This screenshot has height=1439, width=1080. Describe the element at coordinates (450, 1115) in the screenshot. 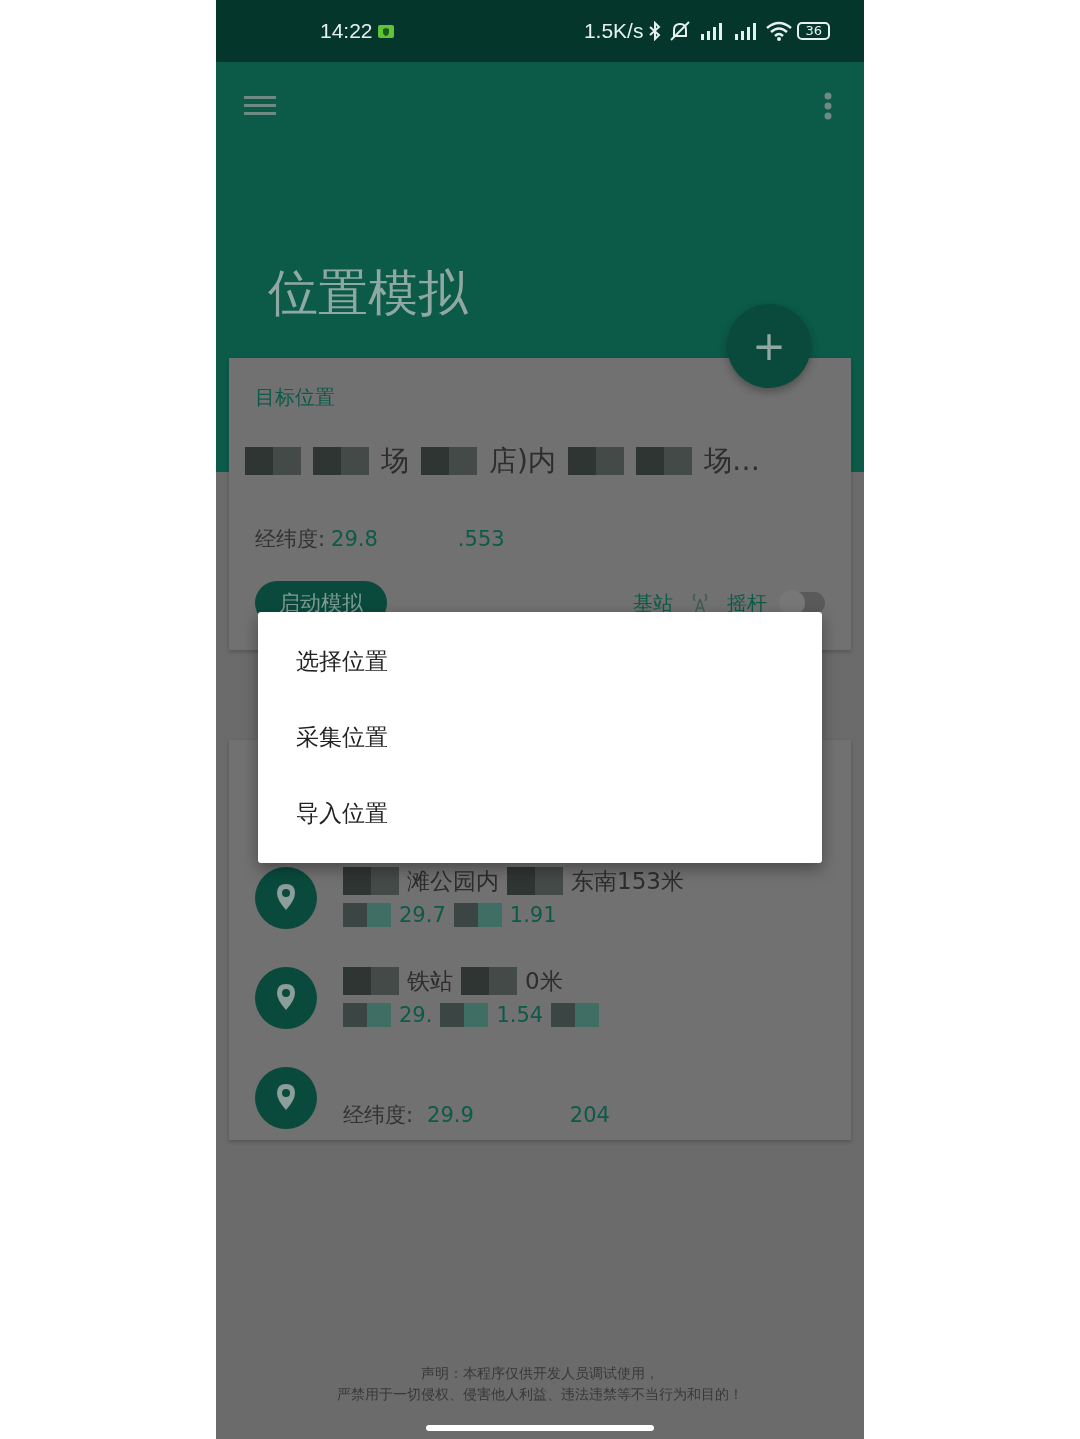

I see `coordinate-value: 29.9` at that location.